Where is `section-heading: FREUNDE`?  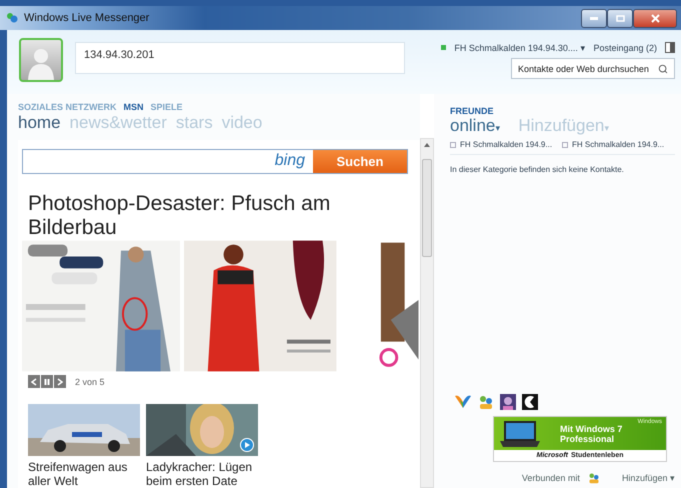 section-heading: FREUNDE is located at coordinates (472, 111).